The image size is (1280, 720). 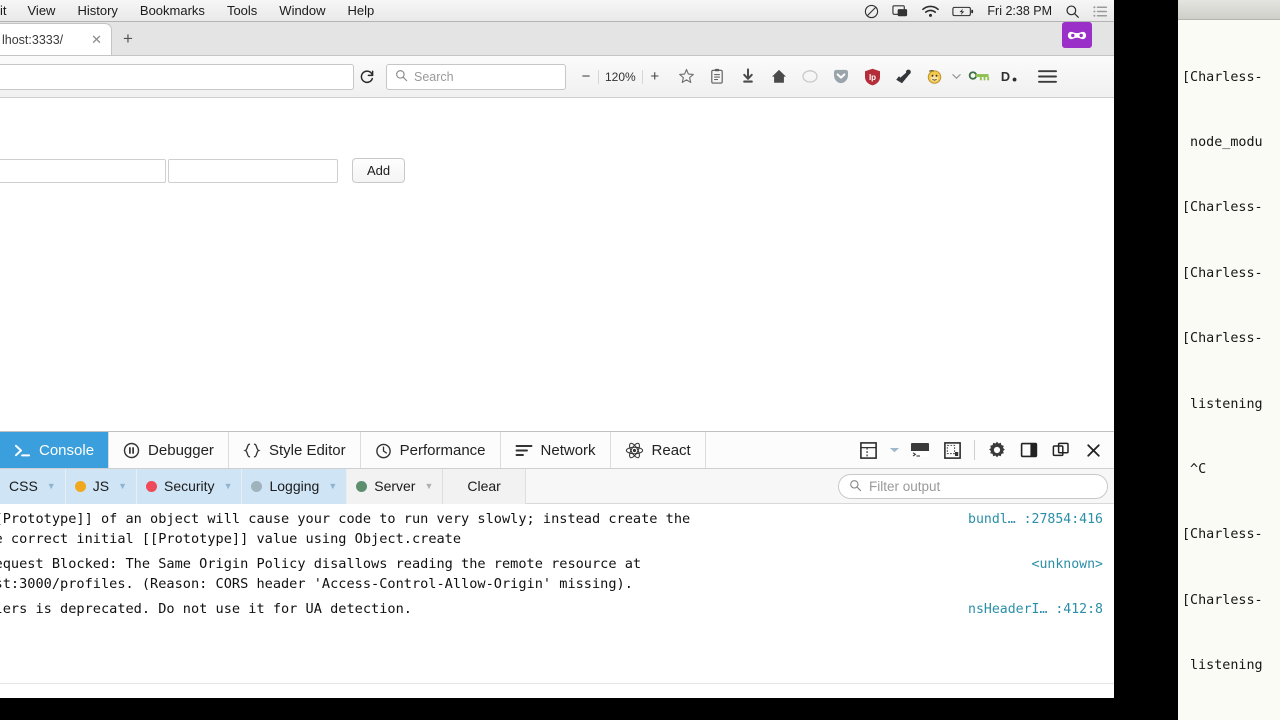 I want to click on menu-item-help: Help, so click(x=361, y=11).